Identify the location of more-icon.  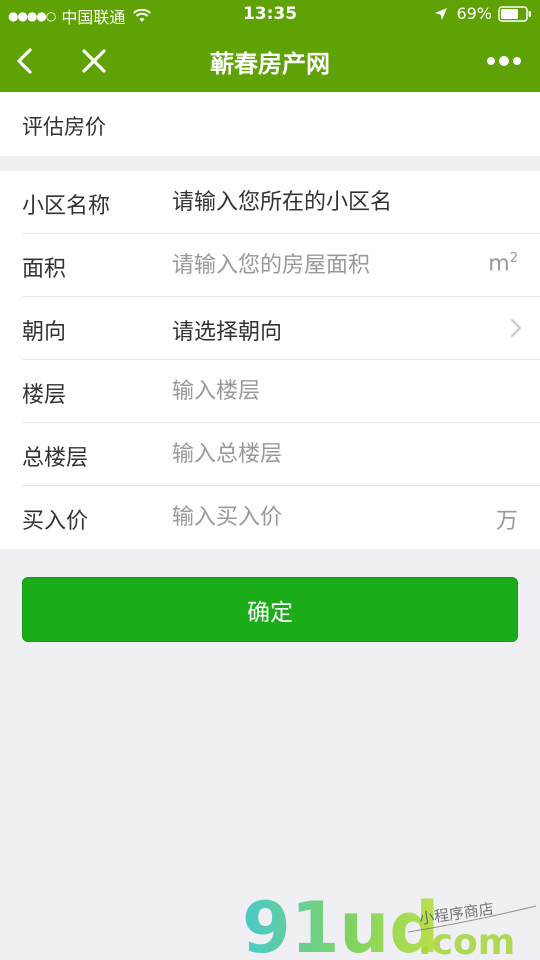
(504, 61).